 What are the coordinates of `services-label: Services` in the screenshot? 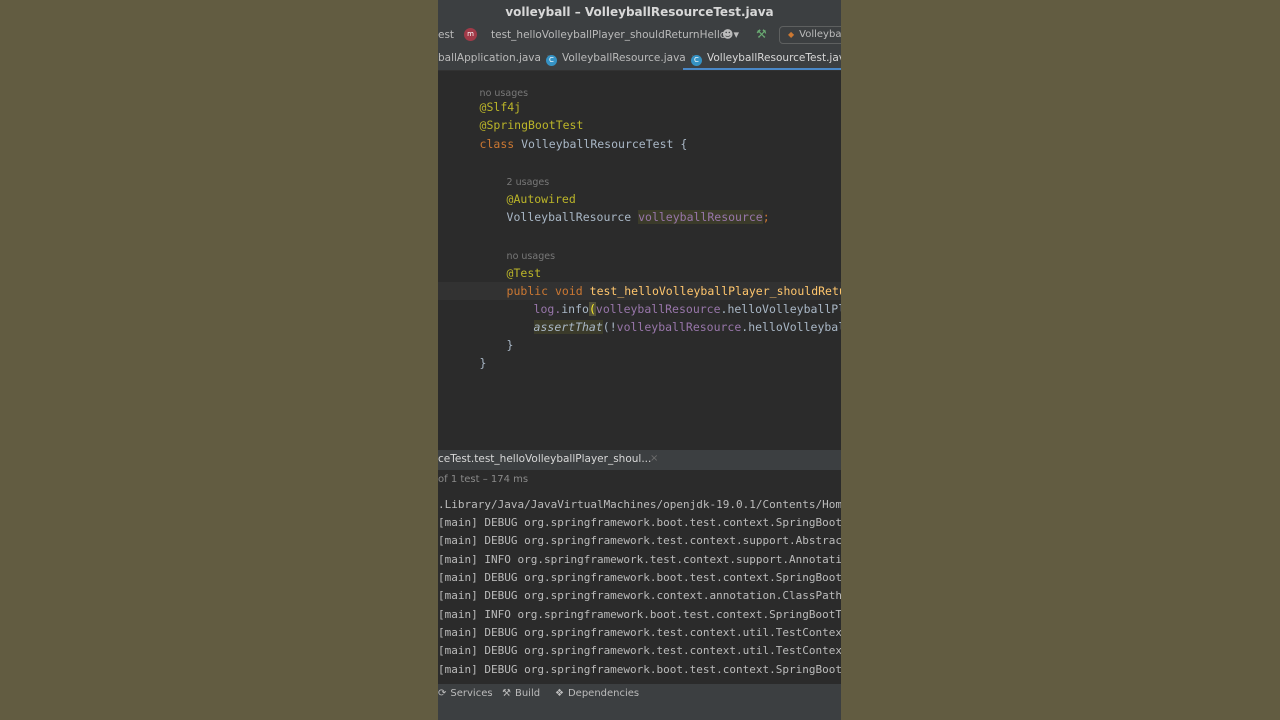 It's located at (471, 693).